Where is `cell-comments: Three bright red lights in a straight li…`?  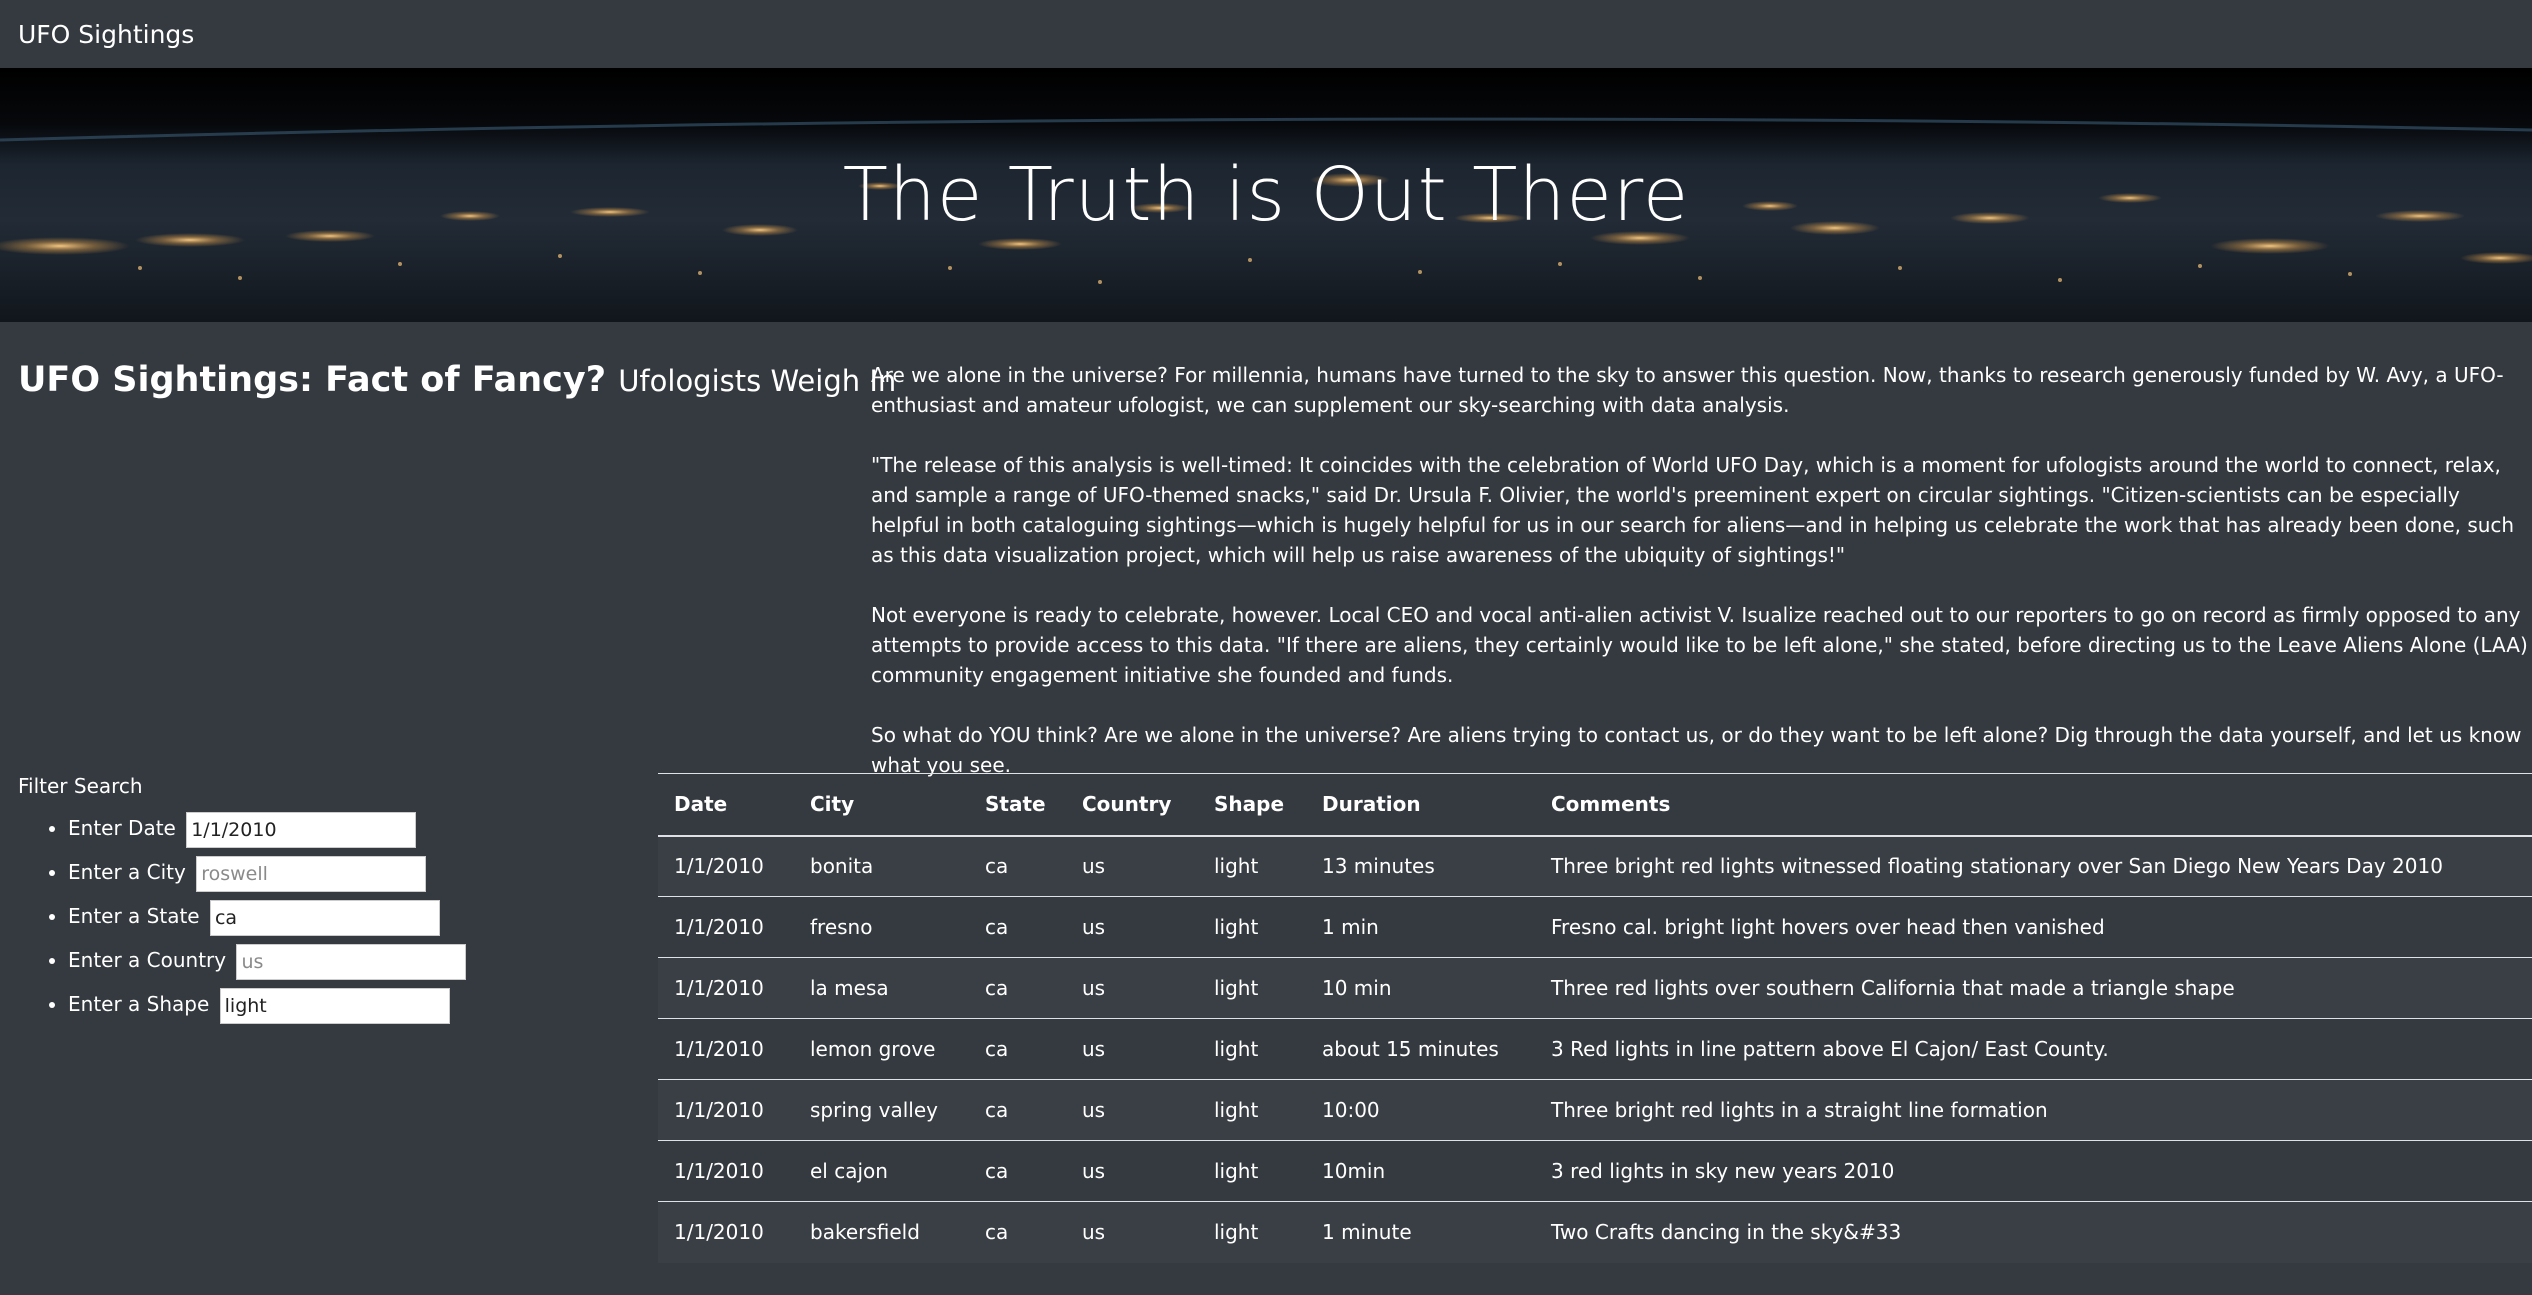 cell-comments: Three bright red lights in a straight li… is located at coordinates (2033, 1110).